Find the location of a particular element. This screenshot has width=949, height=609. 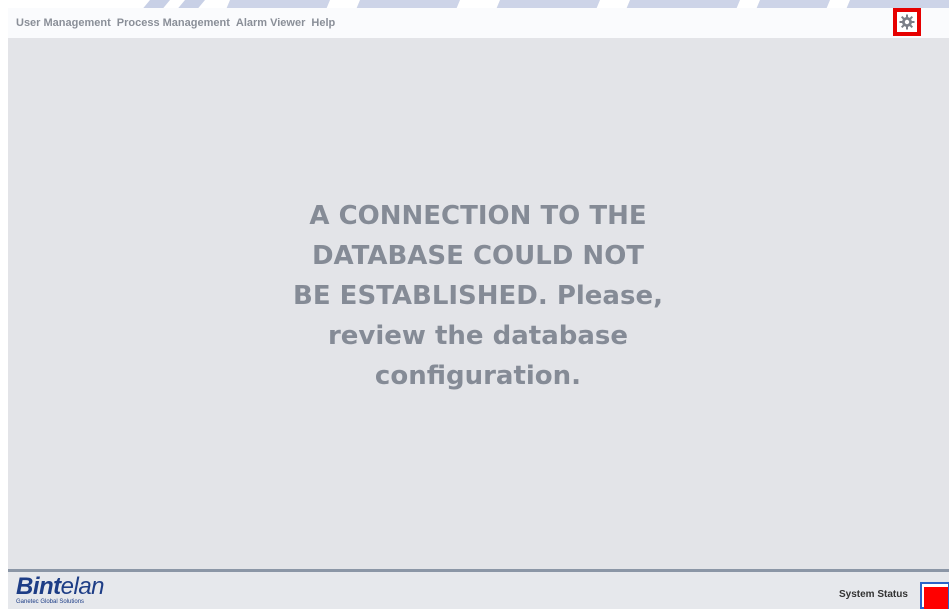

error-message-line: A CONNECTION TO THE is located at coordinates (478, 216).